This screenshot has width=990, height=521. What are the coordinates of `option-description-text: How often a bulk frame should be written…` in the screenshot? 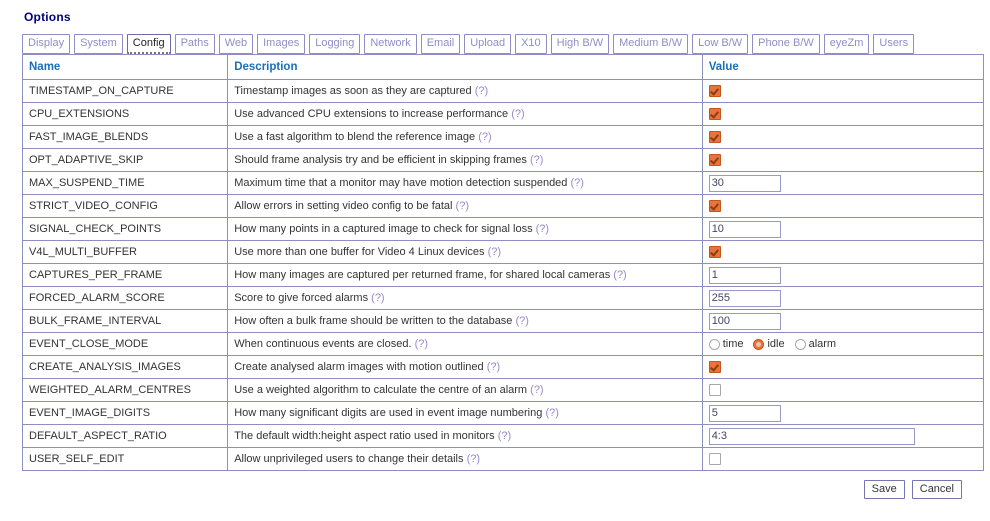 It's located at (373, 321).